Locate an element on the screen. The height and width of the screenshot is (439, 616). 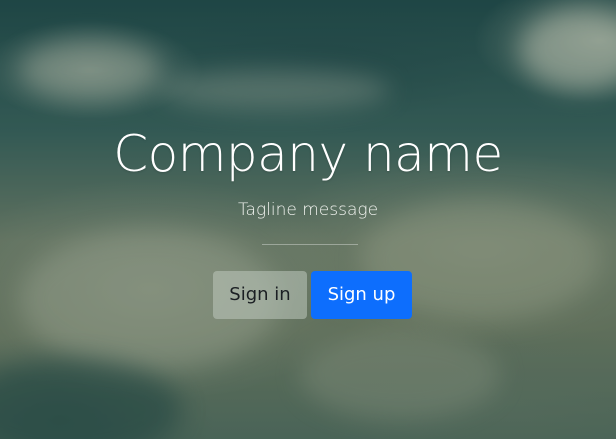
sign-up-button: Sign up is located at coordinates (361, 295).